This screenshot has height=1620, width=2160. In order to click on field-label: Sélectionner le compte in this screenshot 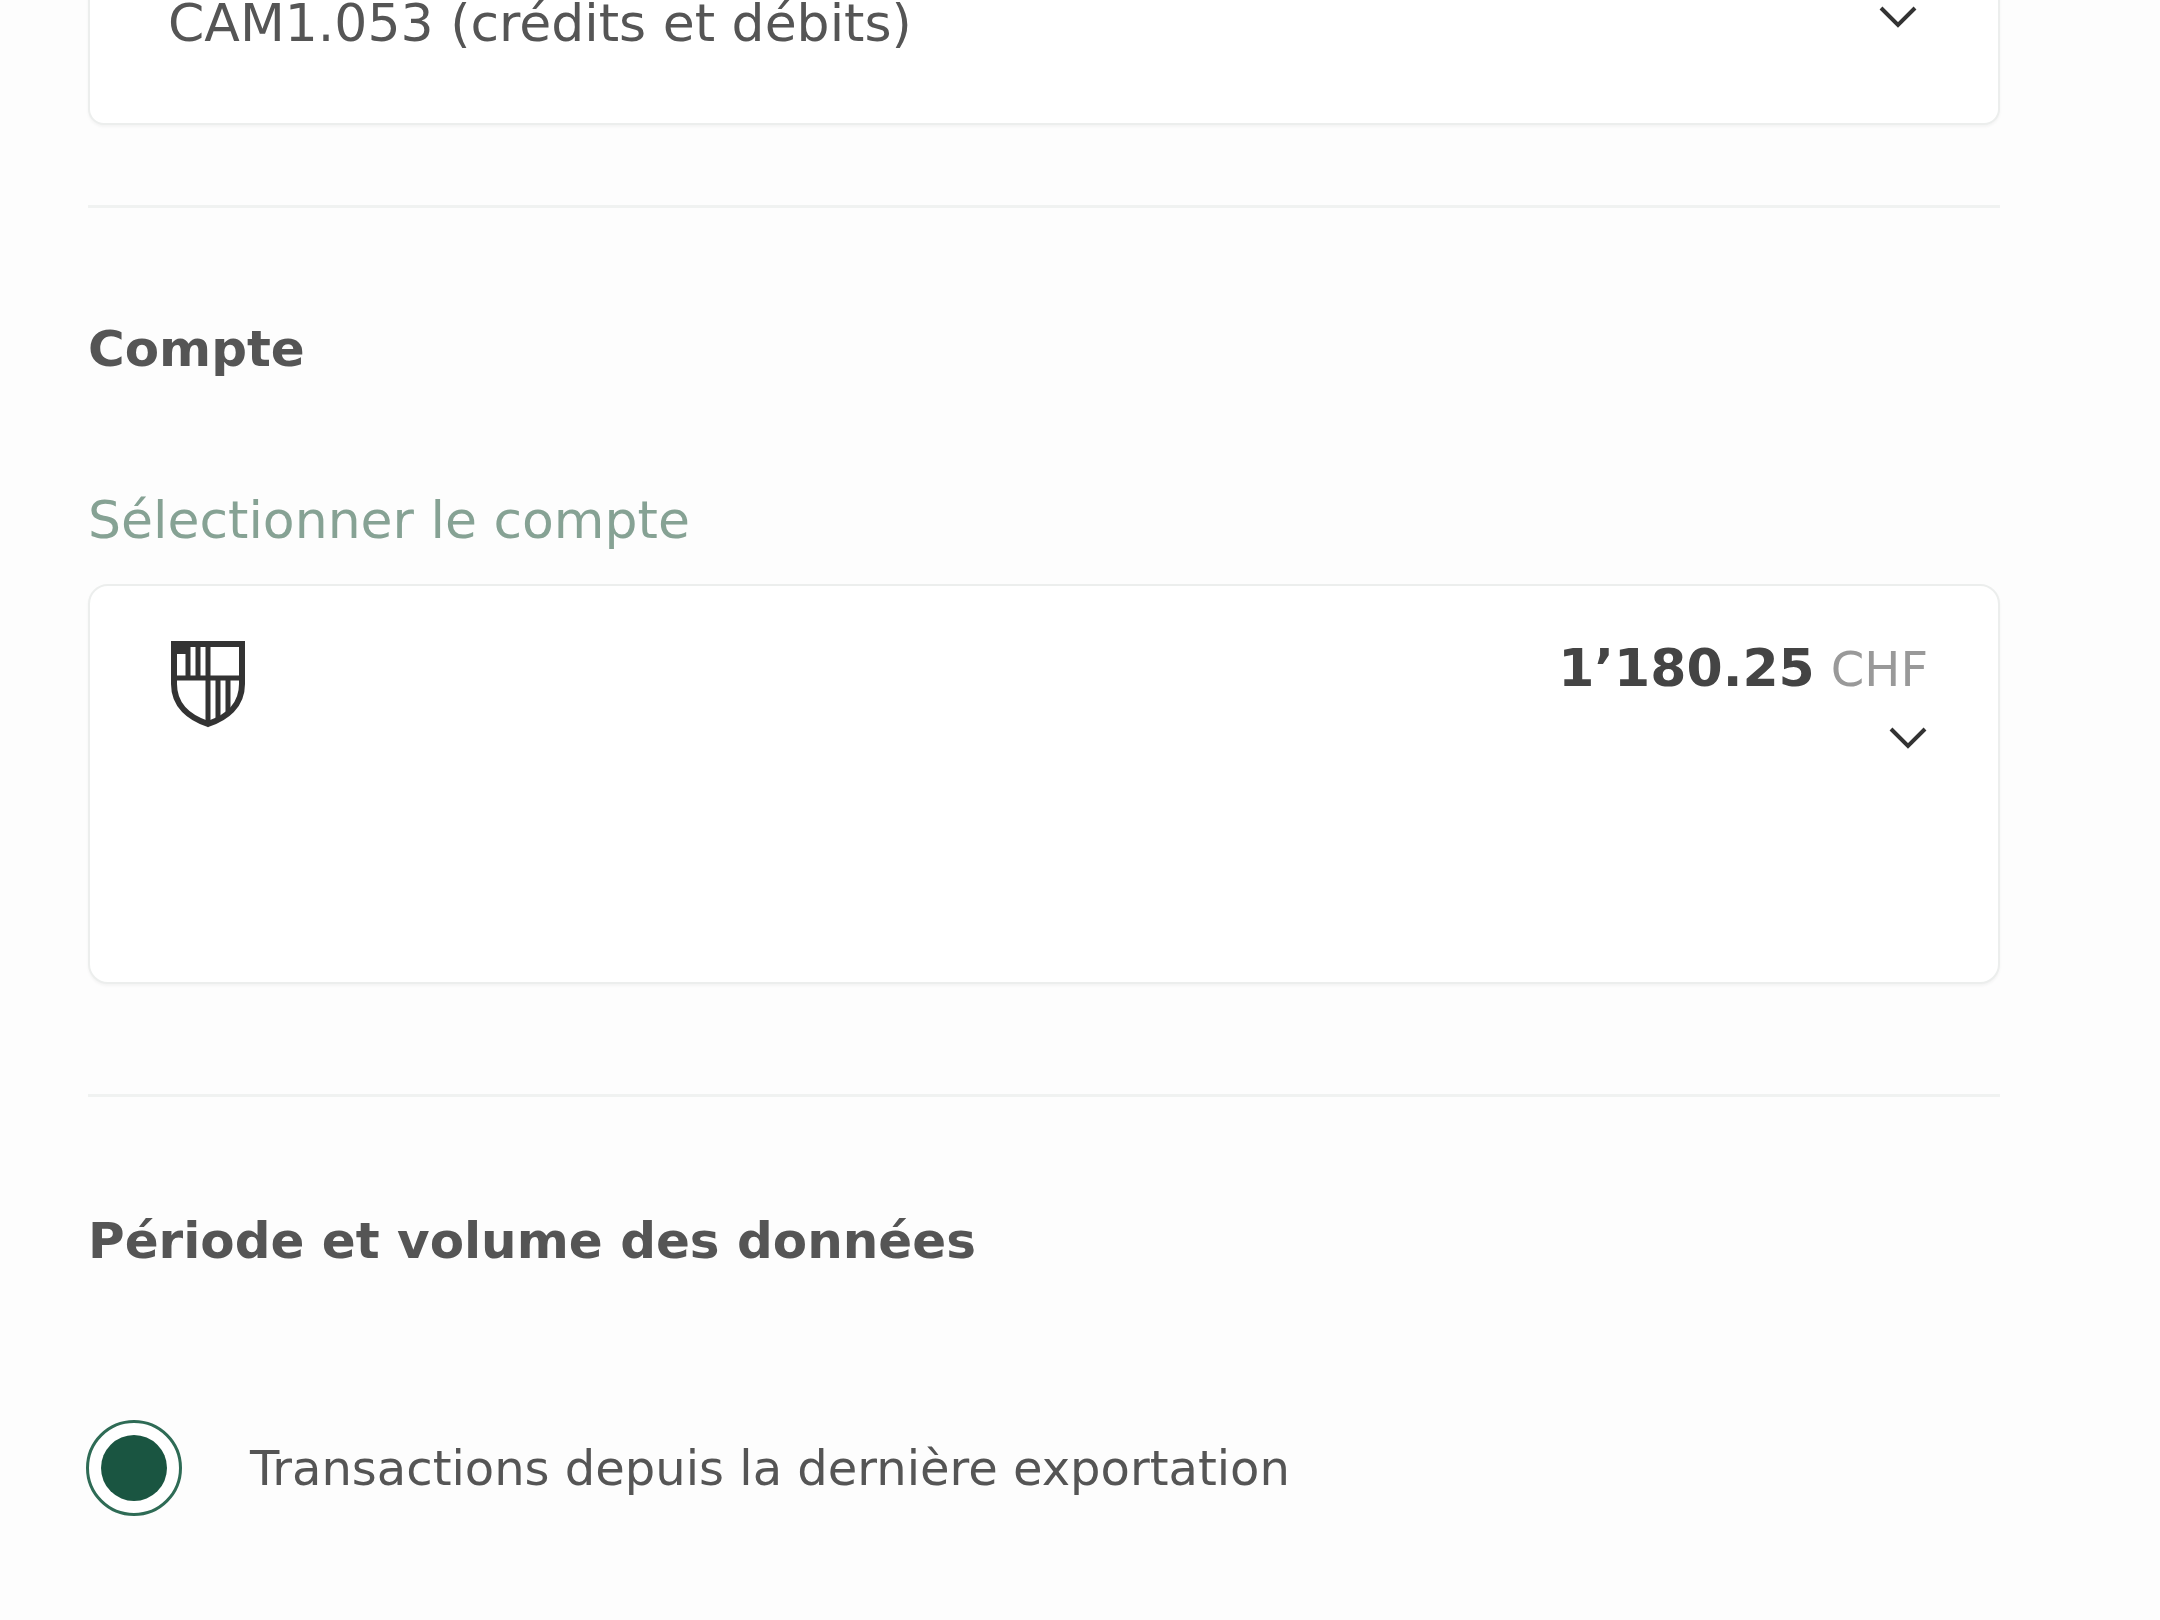, I will do `click(389, 520)`.